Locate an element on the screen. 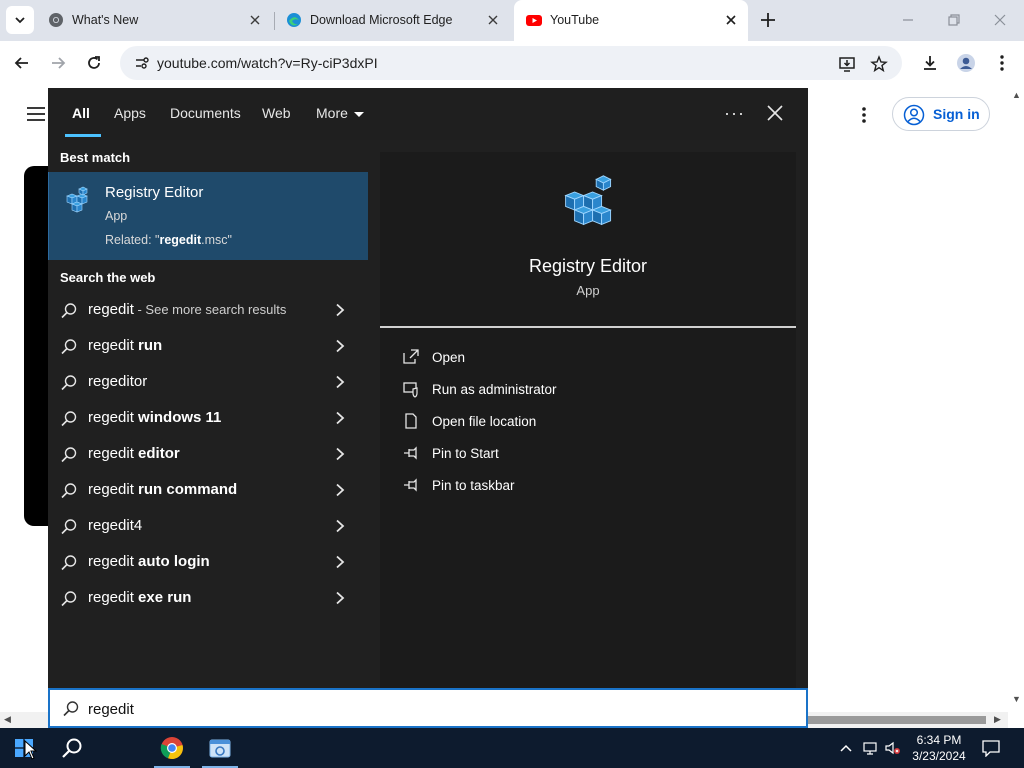  vertical-scrollbar: ▲ ▼ is located at coordinates (1016, 407).